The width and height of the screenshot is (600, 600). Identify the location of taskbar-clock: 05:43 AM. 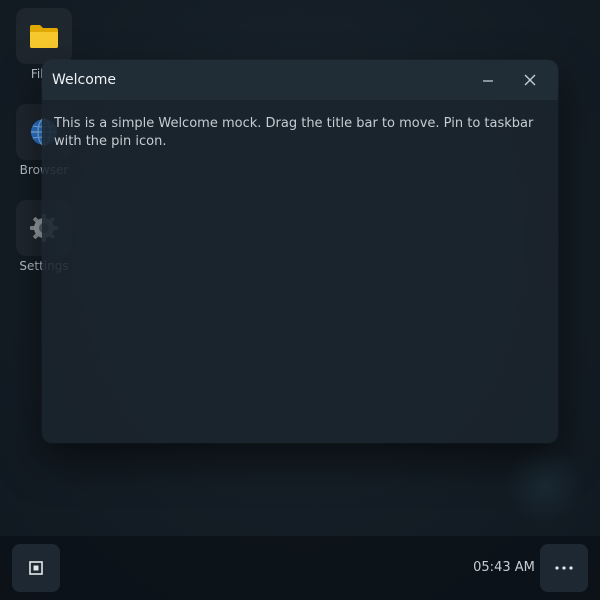
(504, 567).